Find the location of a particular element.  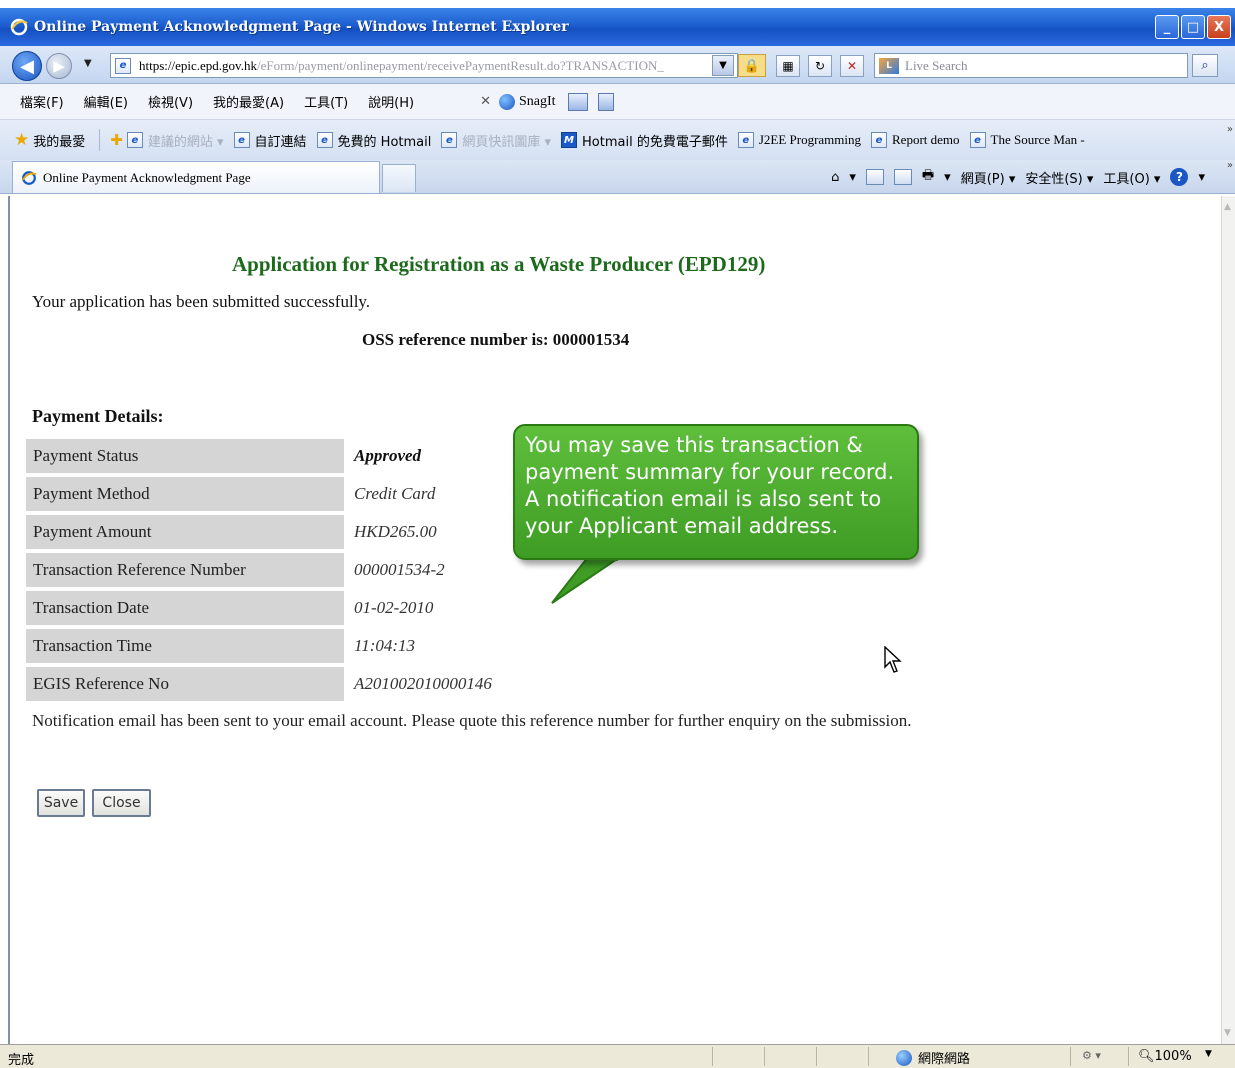

table-row: Transaction Date 01-02-2010 is located at coordinates (285, 608).